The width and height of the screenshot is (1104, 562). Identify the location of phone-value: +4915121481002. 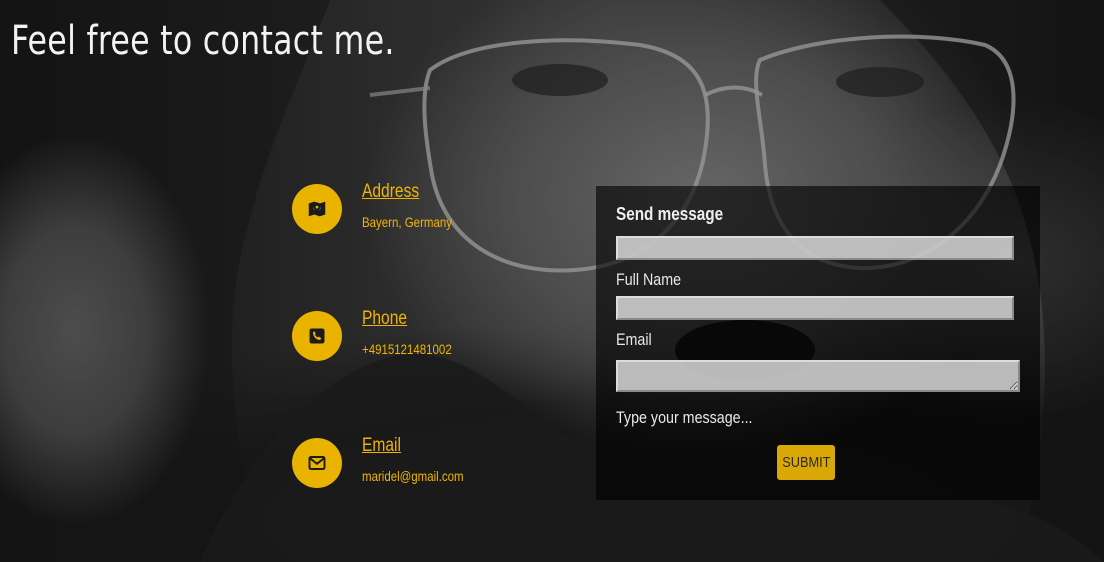
(407, 349).